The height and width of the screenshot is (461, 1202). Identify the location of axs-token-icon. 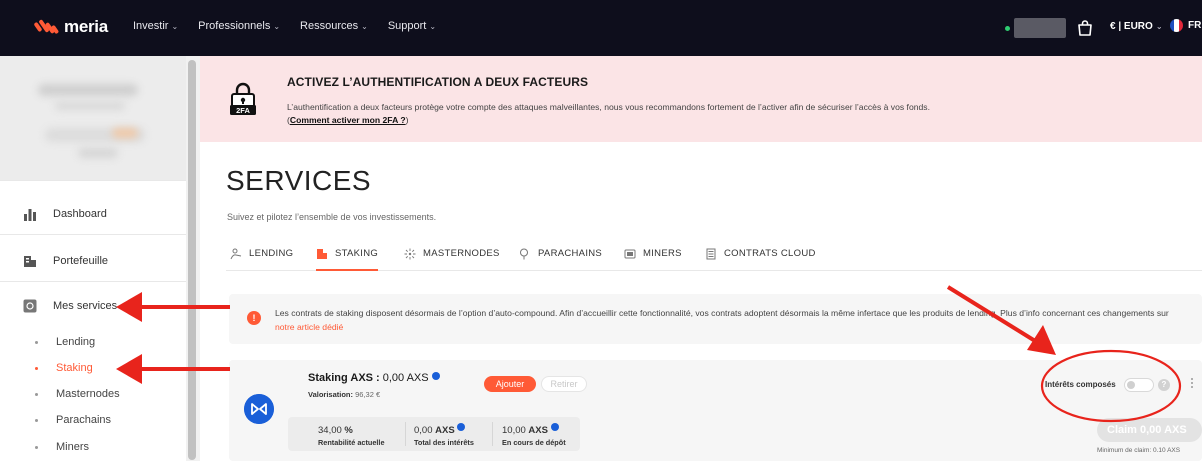
(259, 409).